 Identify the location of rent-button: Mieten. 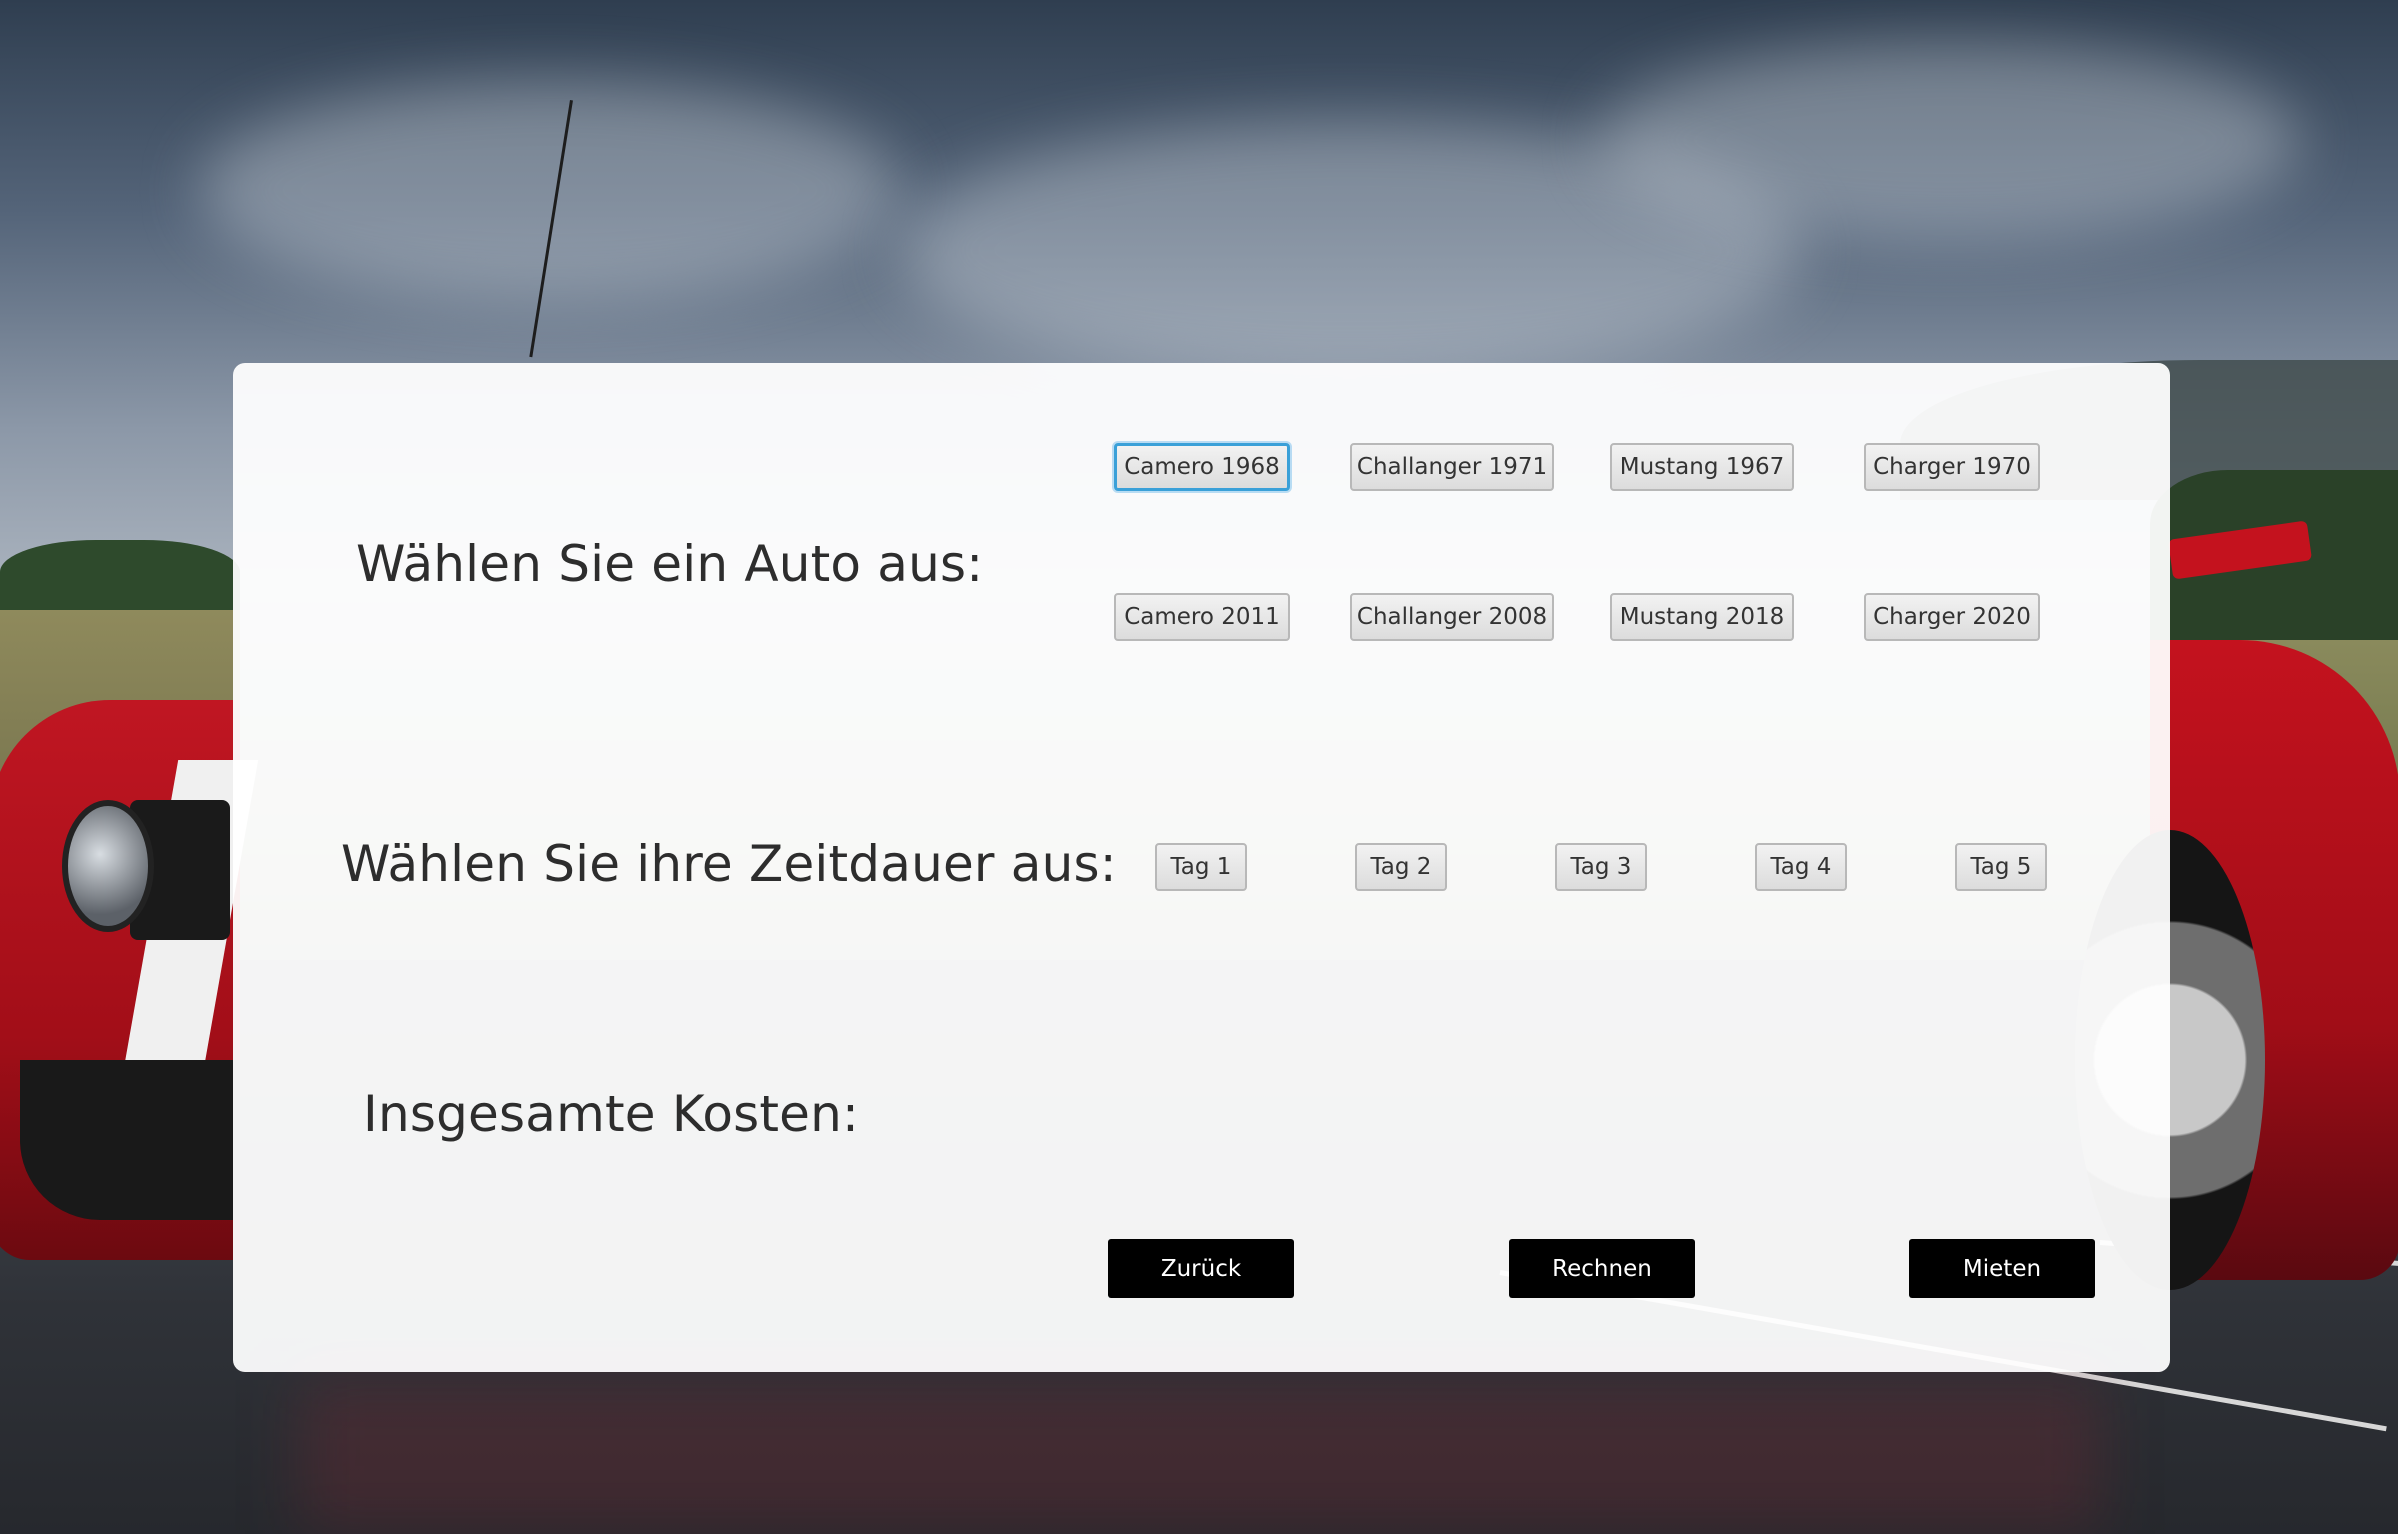
(2002, 1268).